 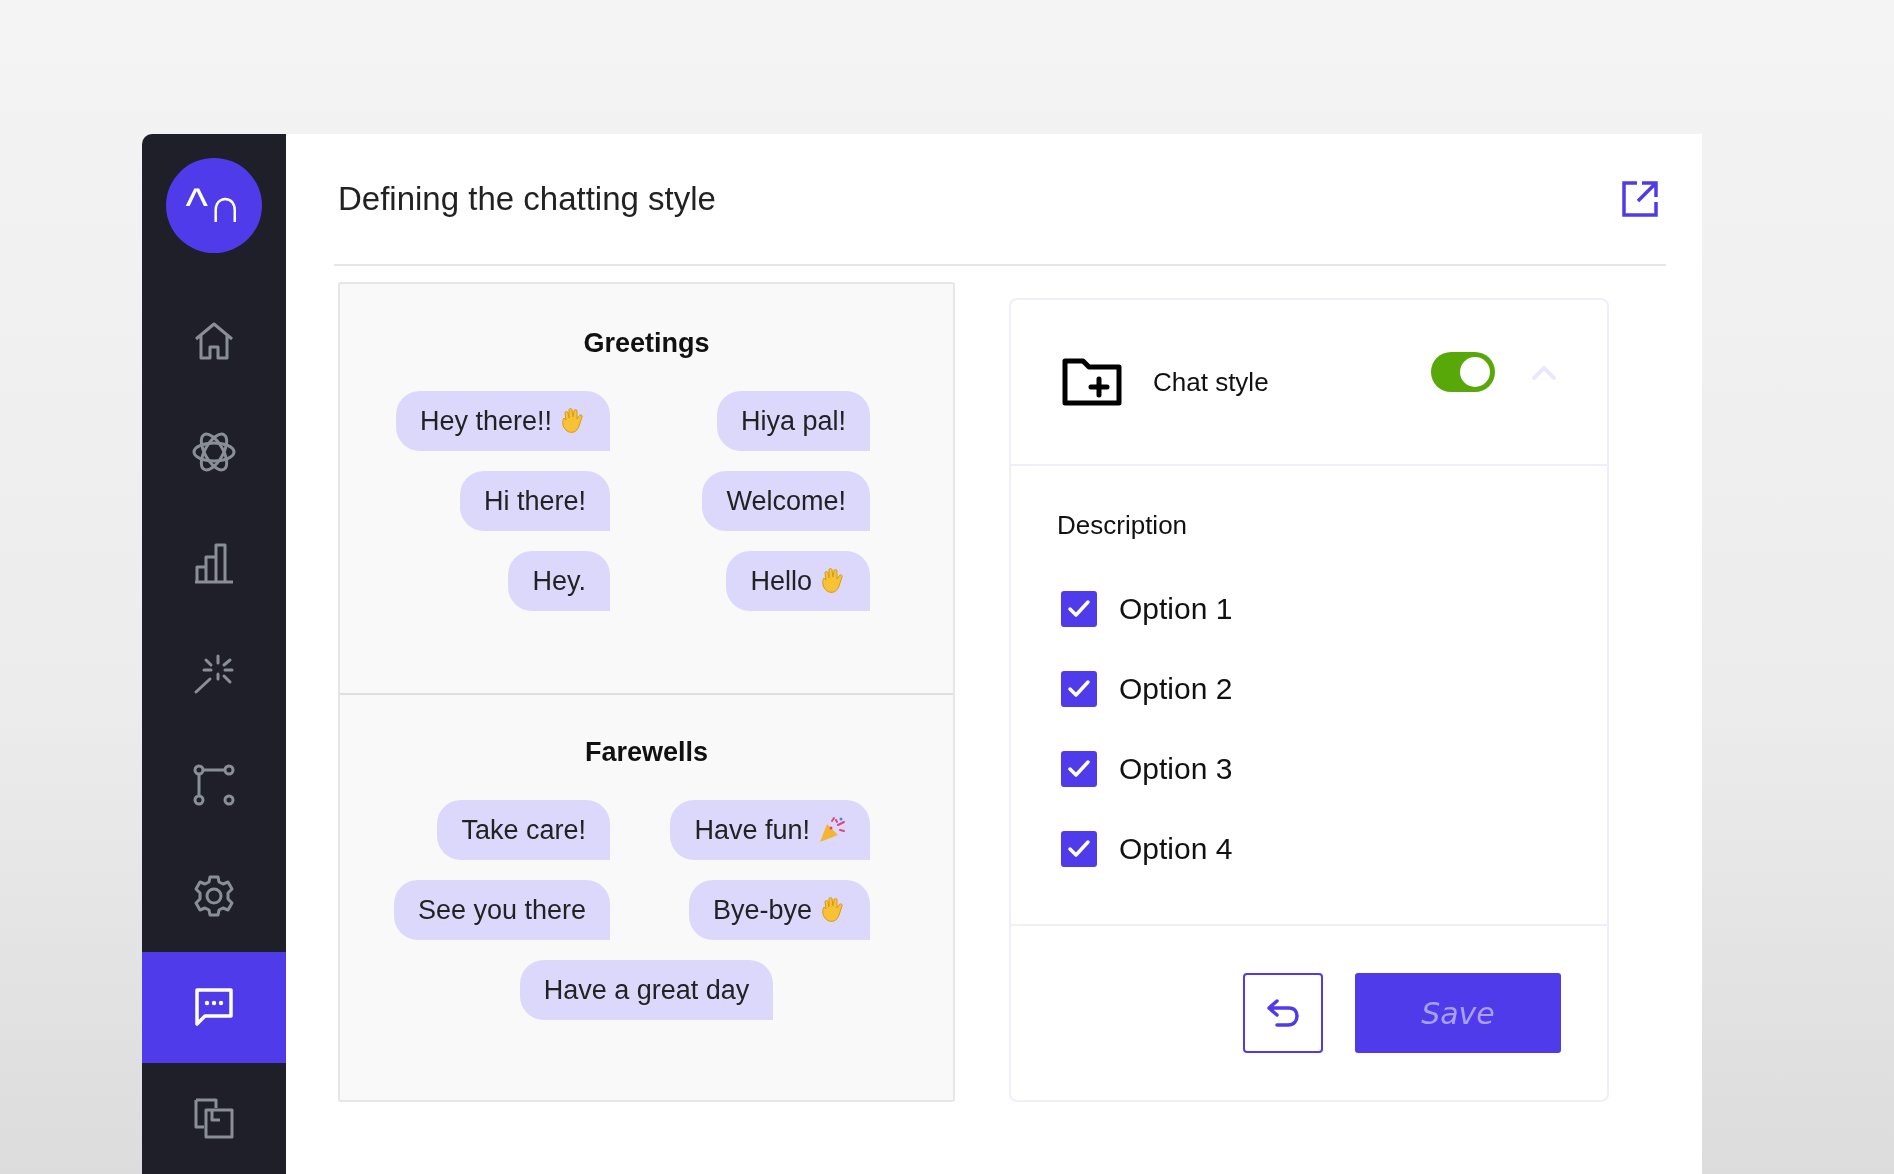 What do you see at coordinates (1176, 609) in the screenshot?
I see `option-label: Option 1` at bounding box center [1176, 609].